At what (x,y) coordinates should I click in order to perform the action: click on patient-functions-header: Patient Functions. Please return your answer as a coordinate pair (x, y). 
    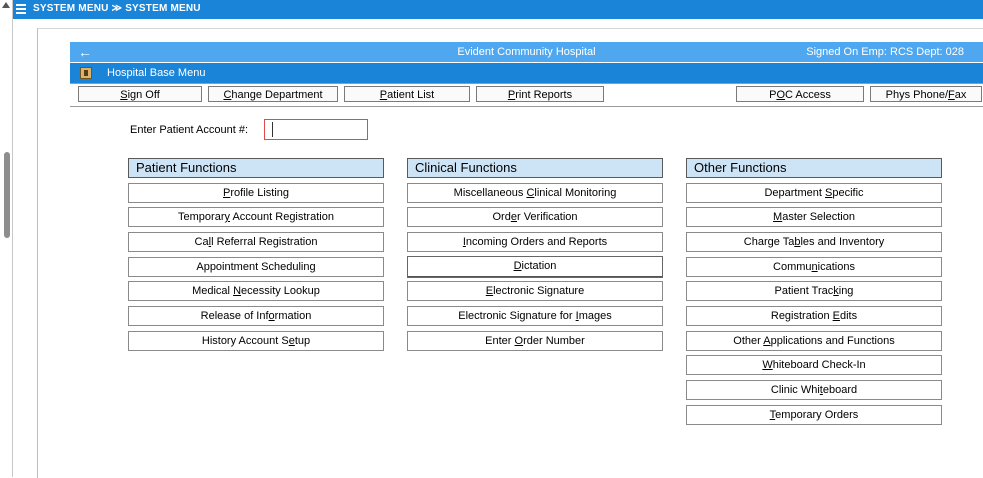
    Looking at the image, I should click on (256, 168).